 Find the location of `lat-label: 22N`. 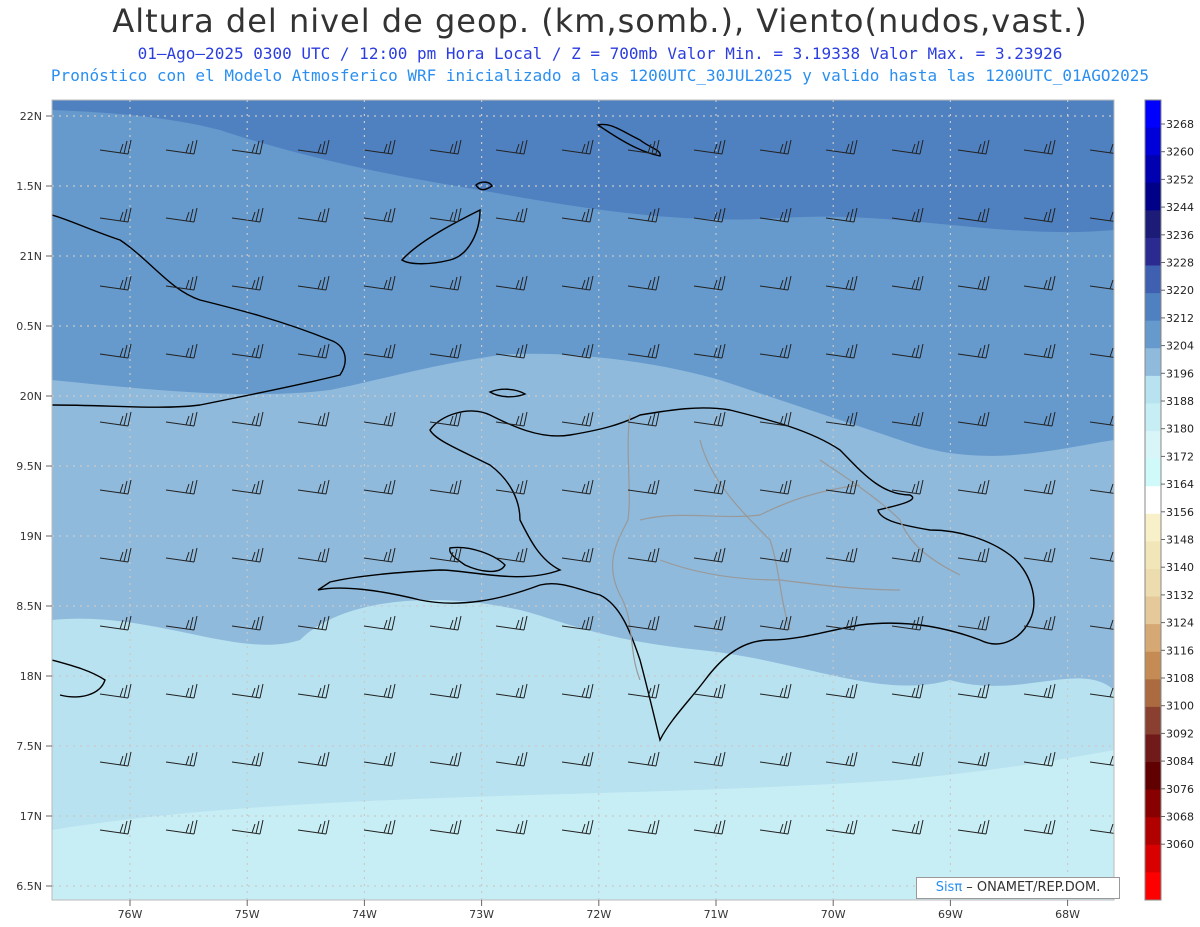

lat-label: 22N is located at coordinates (31, 116).